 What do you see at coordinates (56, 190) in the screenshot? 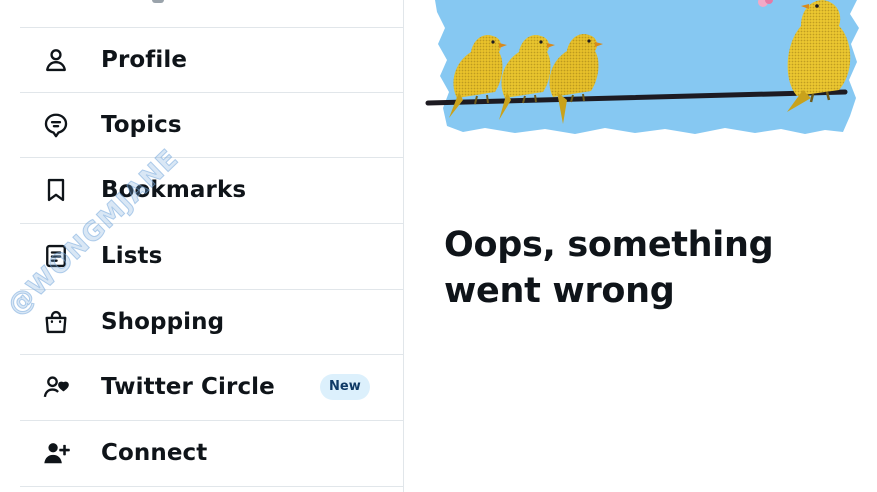
I see `bookmark-icon` at bounding box center [56, 190].